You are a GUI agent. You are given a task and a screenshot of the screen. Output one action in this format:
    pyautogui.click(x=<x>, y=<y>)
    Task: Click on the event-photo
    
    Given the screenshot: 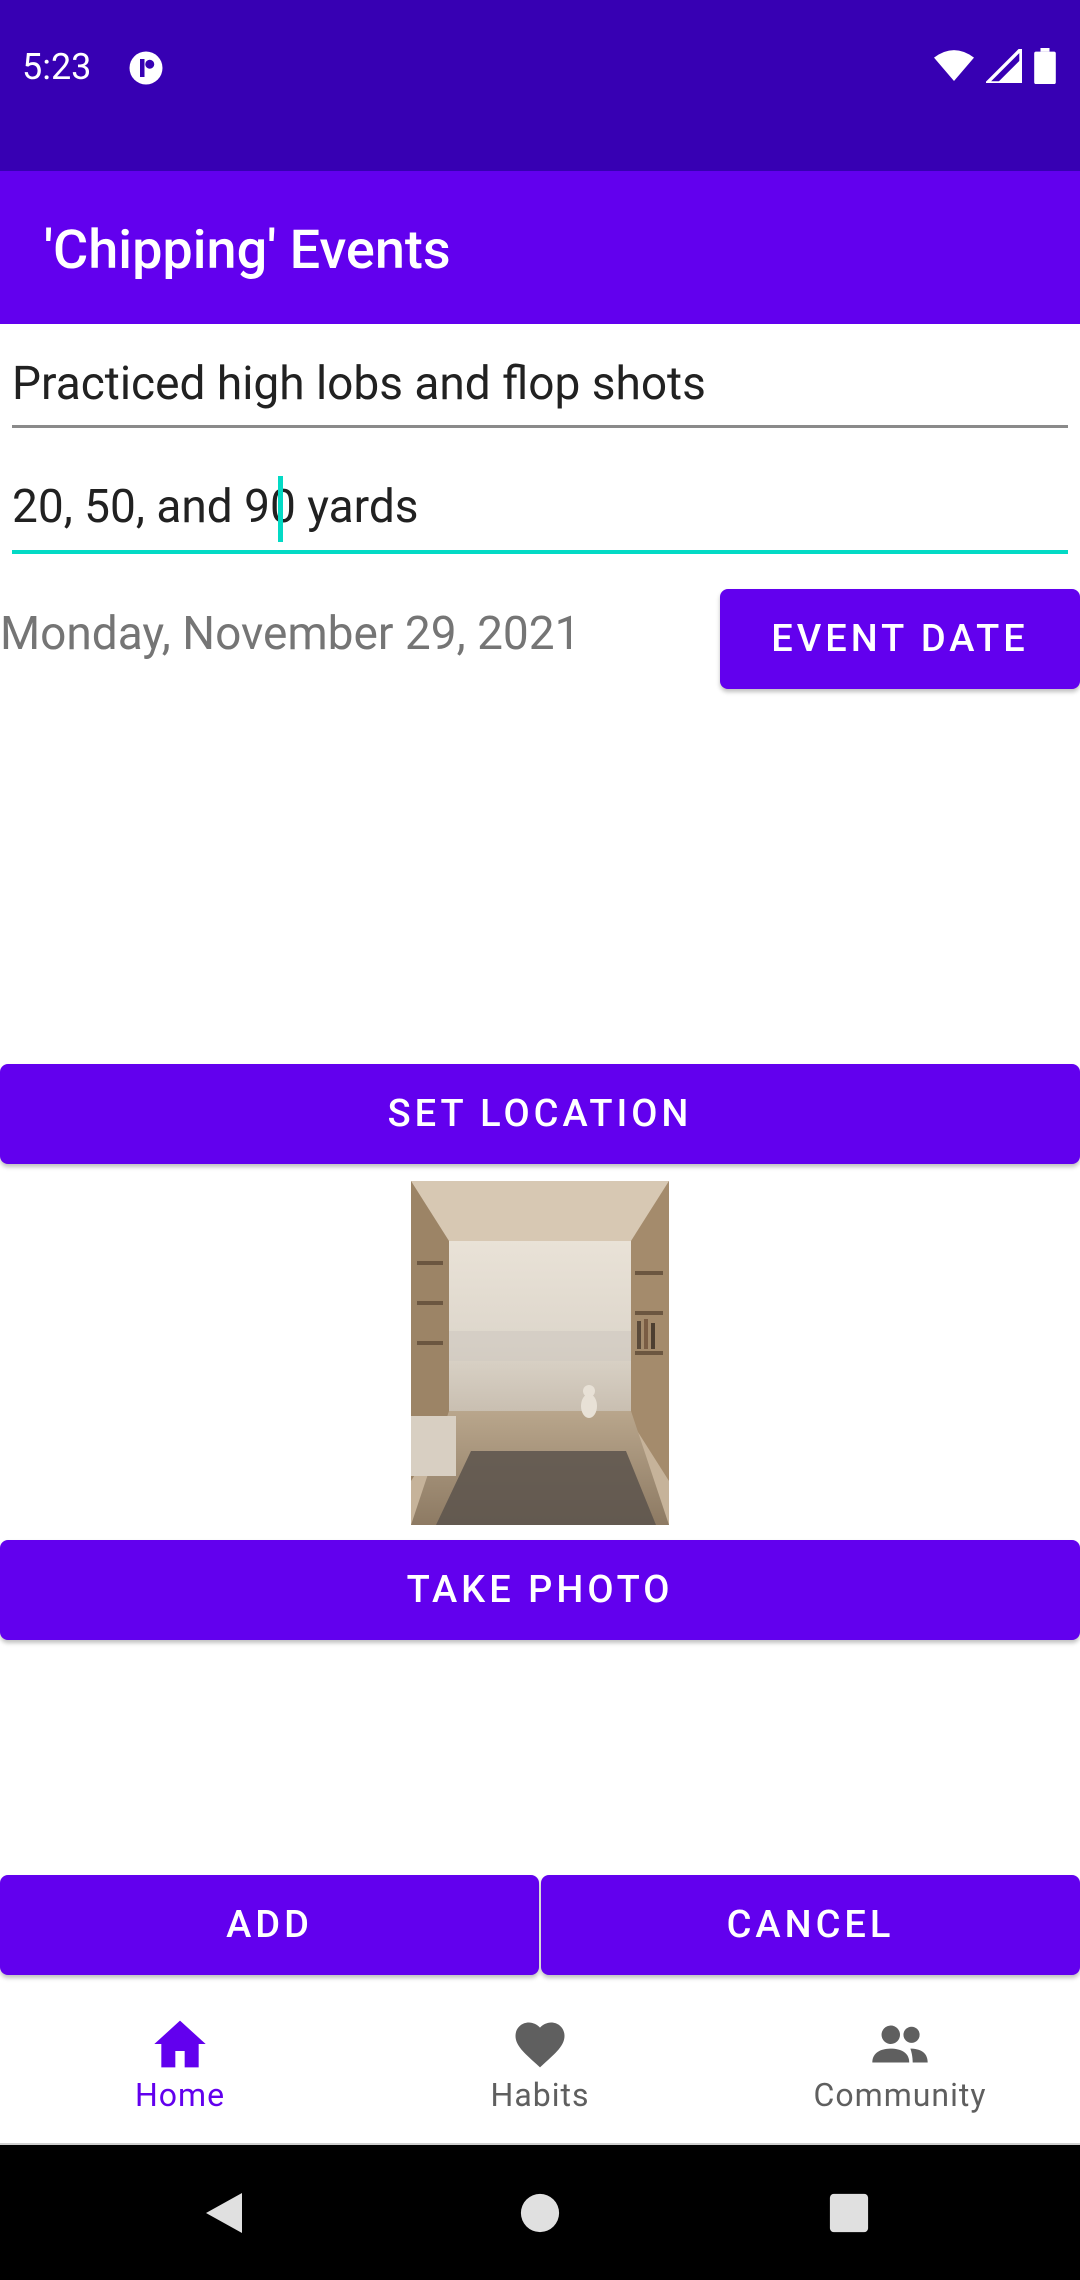 What is the action you would take?
    pyautogui.click(x=540, y=1353)
    